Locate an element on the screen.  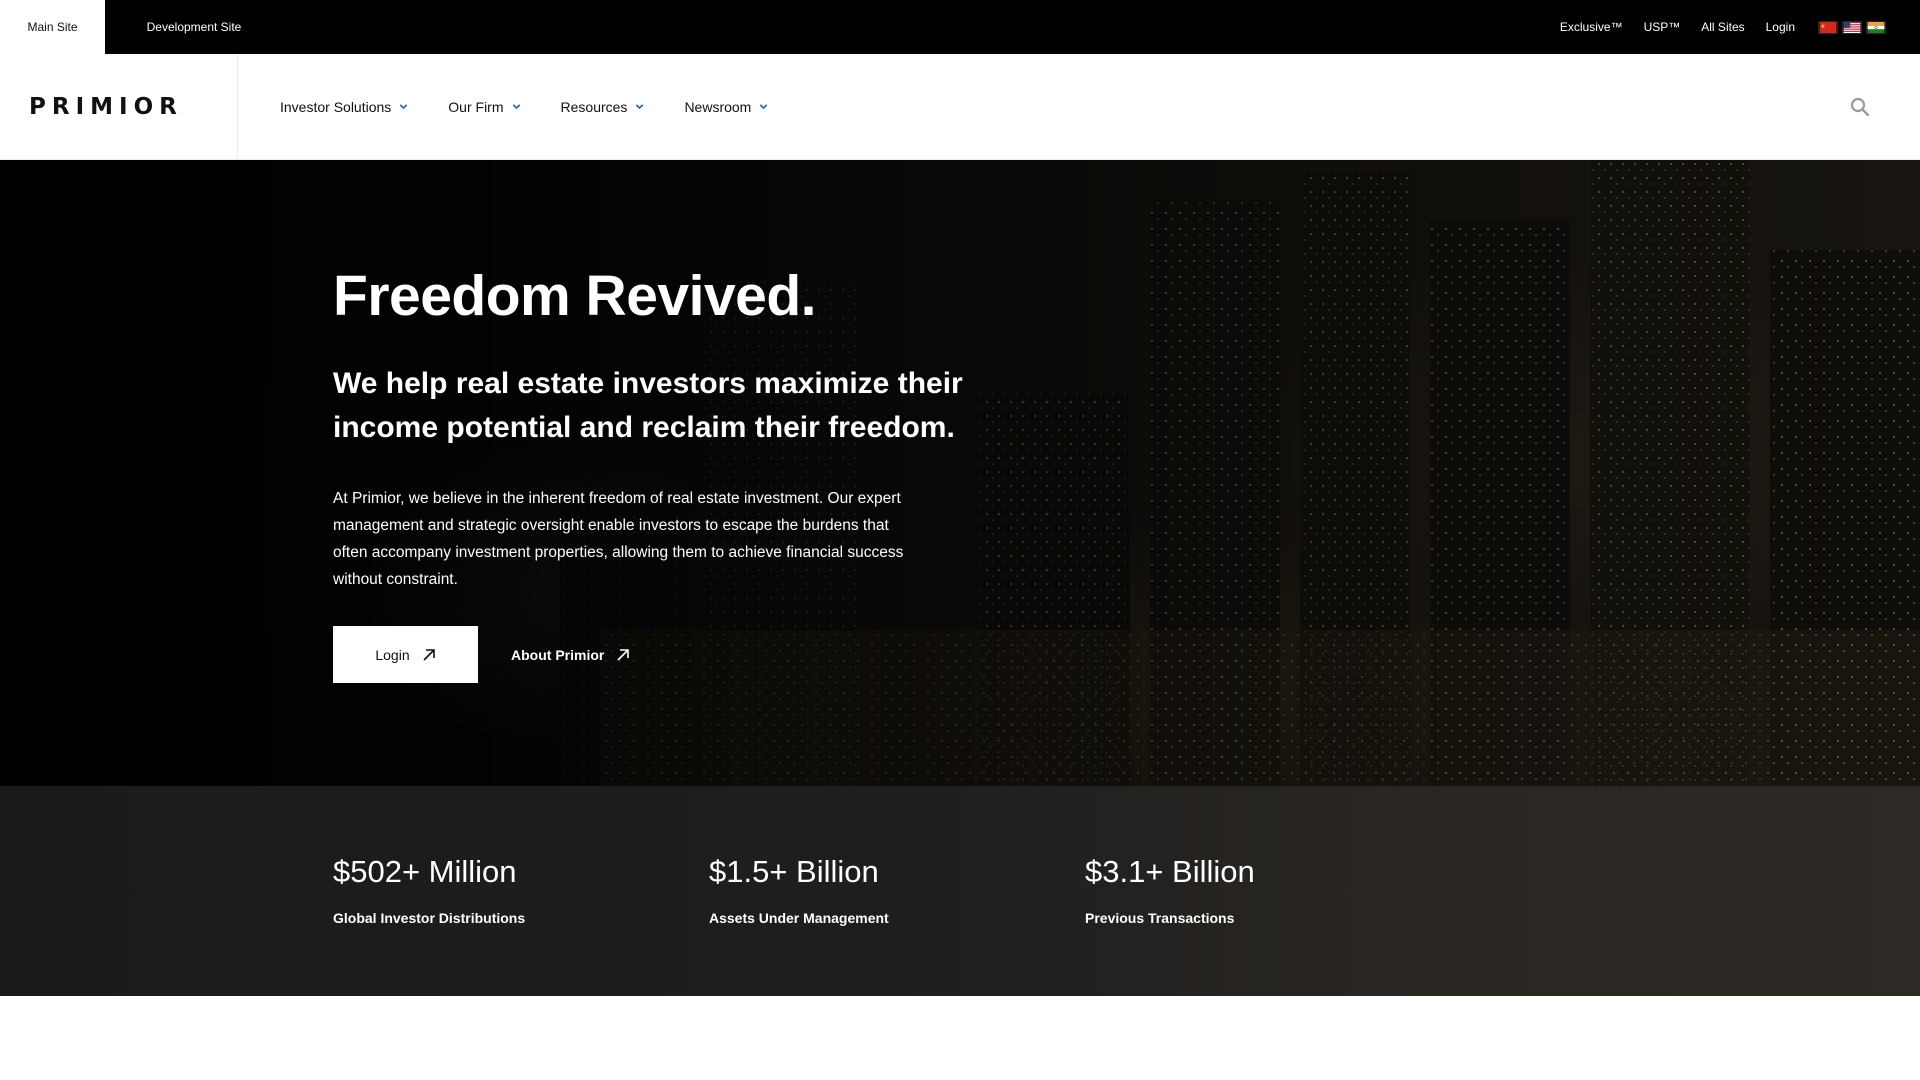
nav-item-resources: Resources is located at coordinates (603, 107).